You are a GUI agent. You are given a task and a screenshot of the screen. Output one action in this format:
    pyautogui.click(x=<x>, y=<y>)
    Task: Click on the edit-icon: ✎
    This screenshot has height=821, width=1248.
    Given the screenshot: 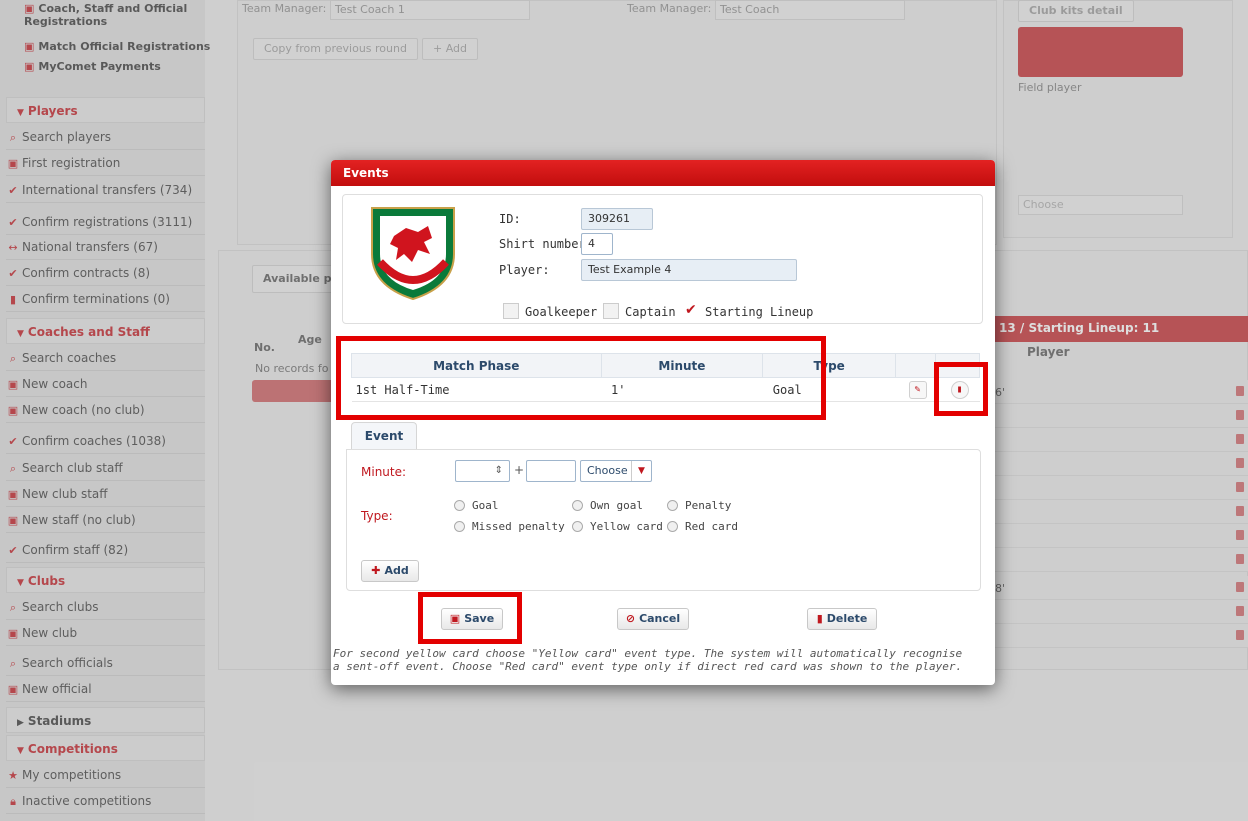 What is the action you would take?
    pyautogui.click(x=917, y=389)
    